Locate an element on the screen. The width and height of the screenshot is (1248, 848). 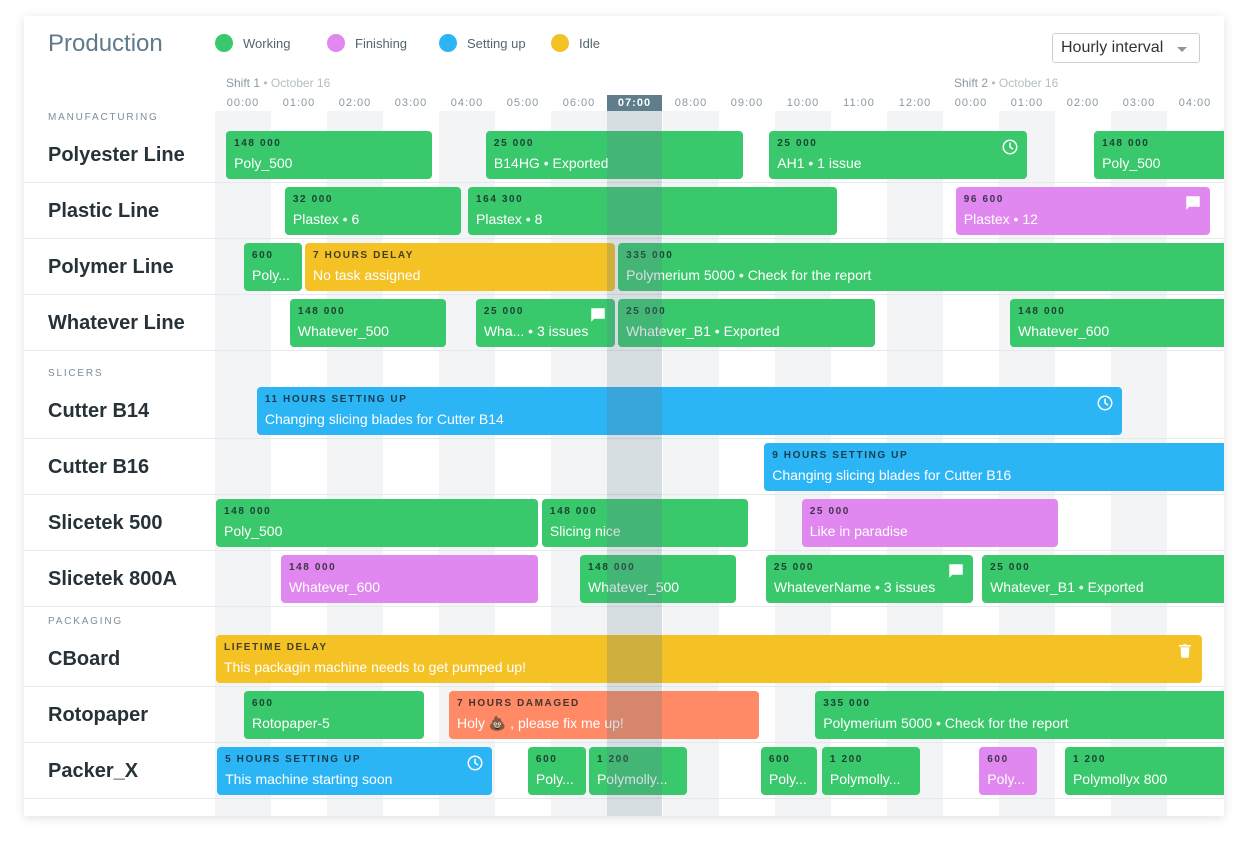
task-quantity: 25 000 is located at coordinates (794, 567).